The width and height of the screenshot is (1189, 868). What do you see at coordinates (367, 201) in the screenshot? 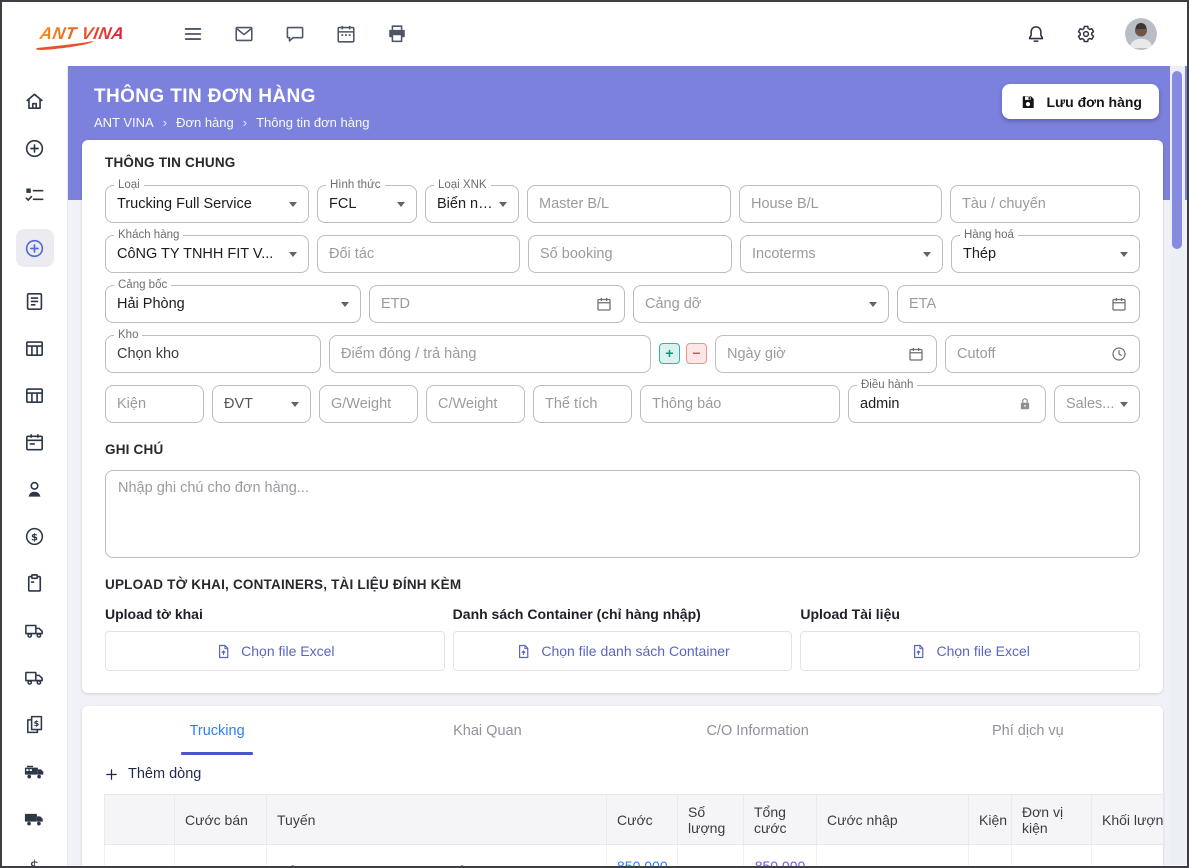
I see `field-hinh-thuc-select: Hình thức FCL` at bounding box center [367, 201].